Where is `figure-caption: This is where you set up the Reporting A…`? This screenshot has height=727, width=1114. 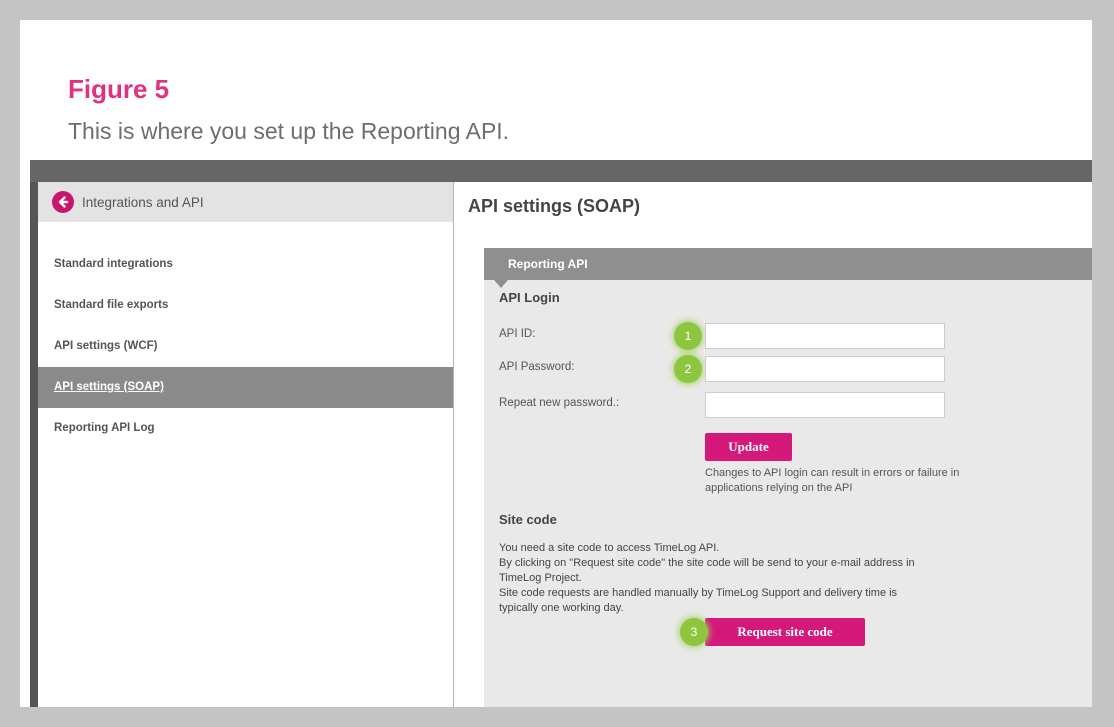
figure-caption: This is where you set up the Reporting A… is located at coordinates (289, 131).